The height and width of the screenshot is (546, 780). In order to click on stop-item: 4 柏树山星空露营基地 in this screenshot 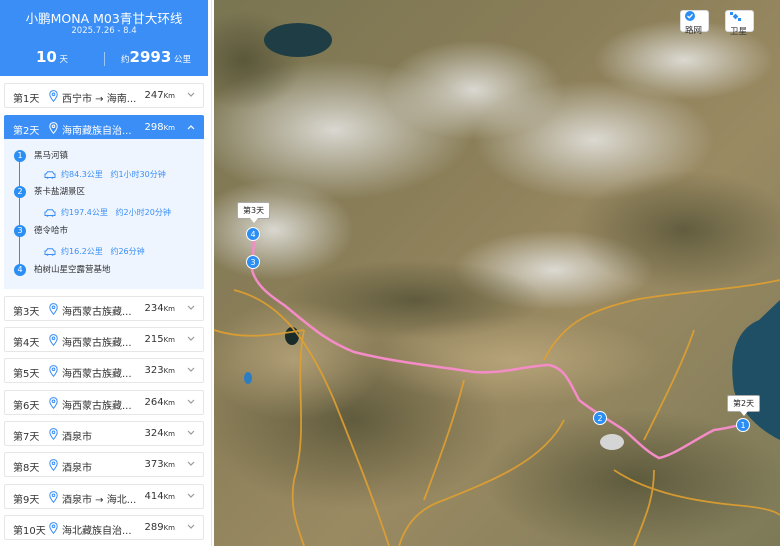, I will do `click(62, 269)`.